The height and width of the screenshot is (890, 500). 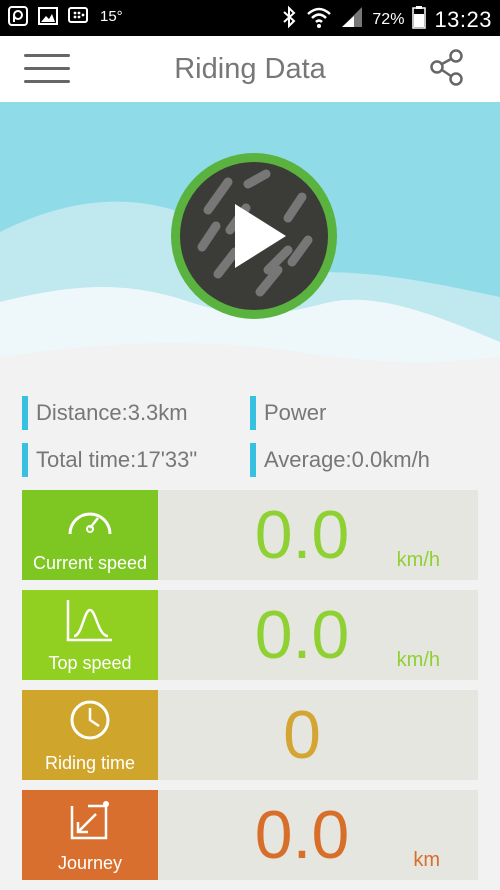 What do you see at coordinates (90, 663) in the screenshot?
I see `card-label: Top speed` at bounding box center [90, 663].